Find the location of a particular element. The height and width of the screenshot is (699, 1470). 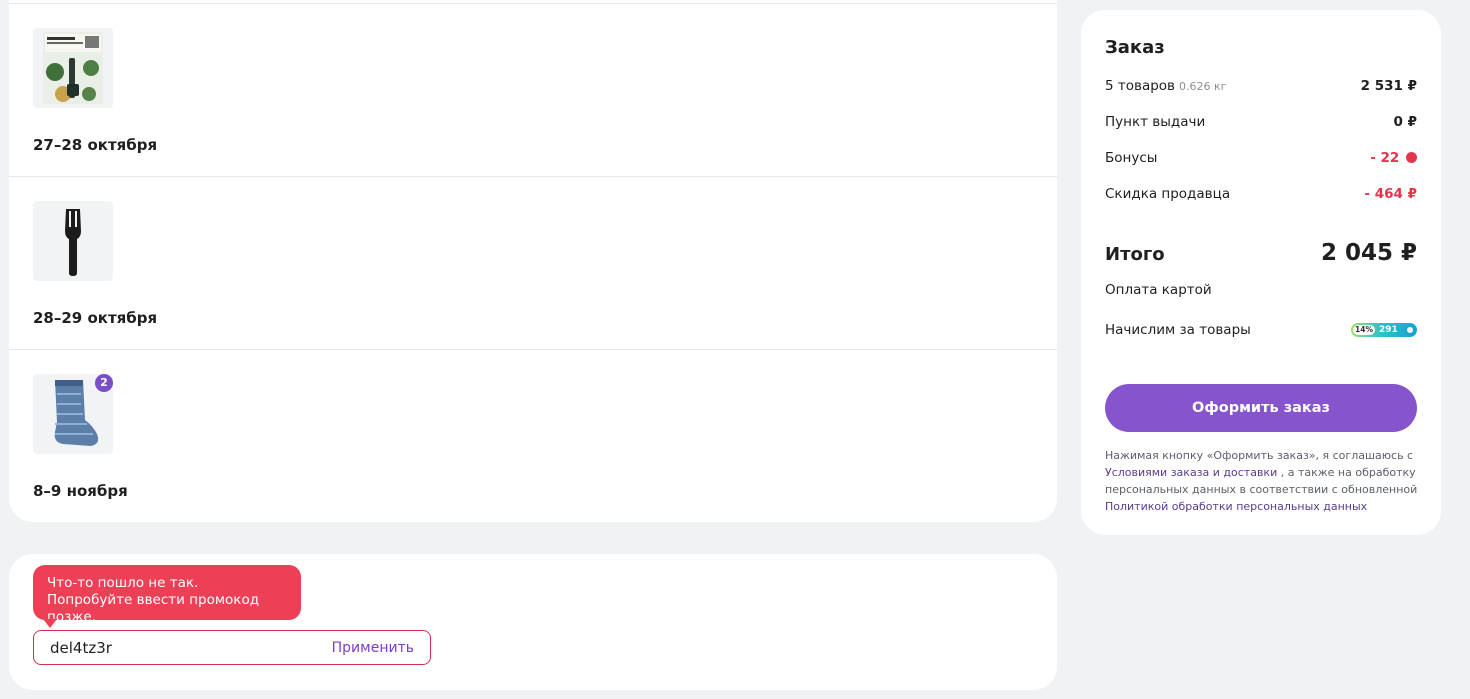

pickup-label: Пункт выдачи is located at coordinates (1155, 122).